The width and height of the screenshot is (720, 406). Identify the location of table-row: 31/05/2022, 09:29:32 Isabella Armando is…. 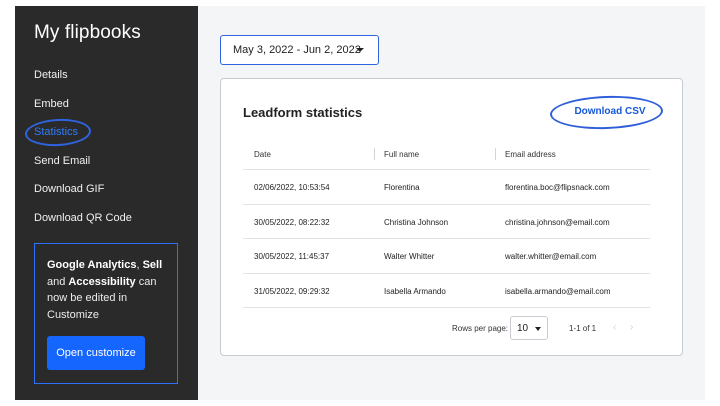
(446, 291).